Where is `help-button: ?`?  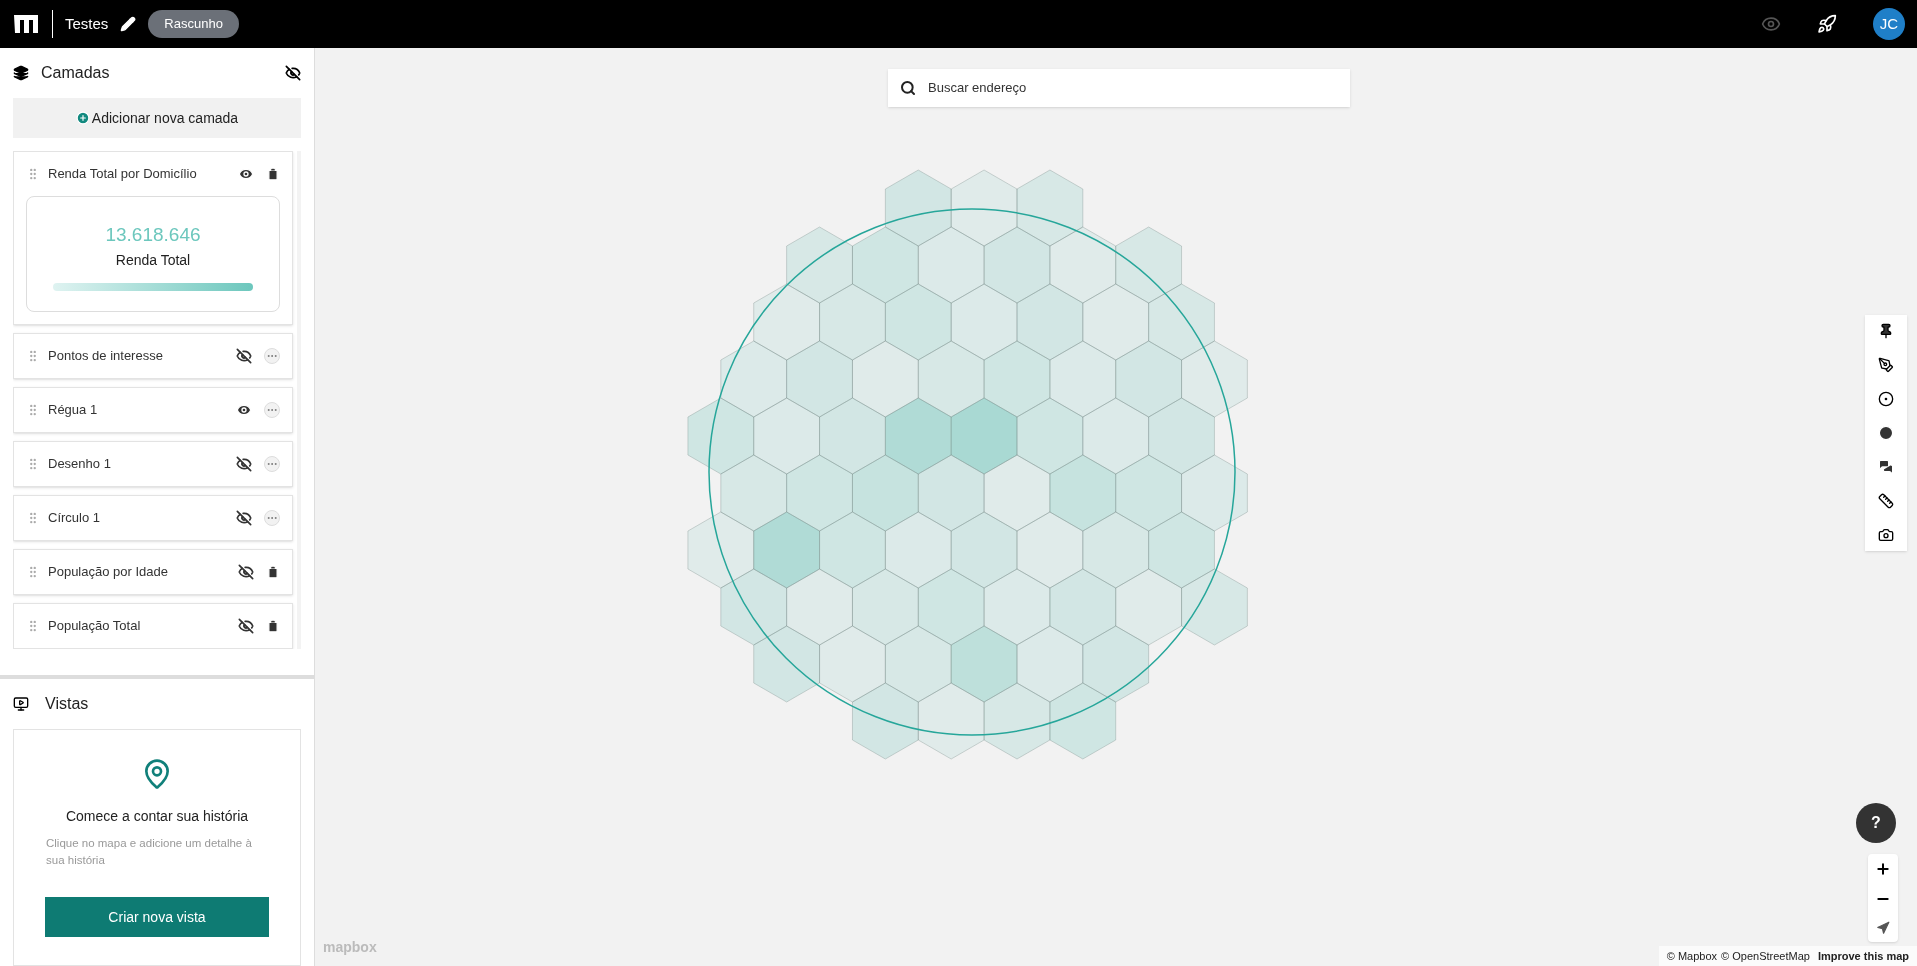
help-button: ? is located at coordinates (1876, 823).